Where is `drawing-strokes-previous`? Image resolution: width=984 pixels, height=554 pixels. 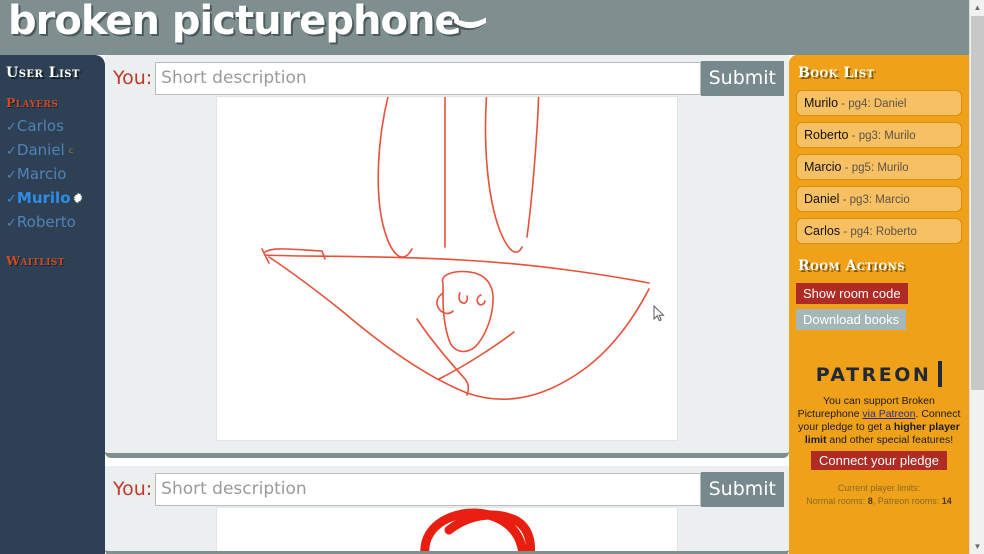 drawing-strokes-previous is located at coordinates (477, 529).